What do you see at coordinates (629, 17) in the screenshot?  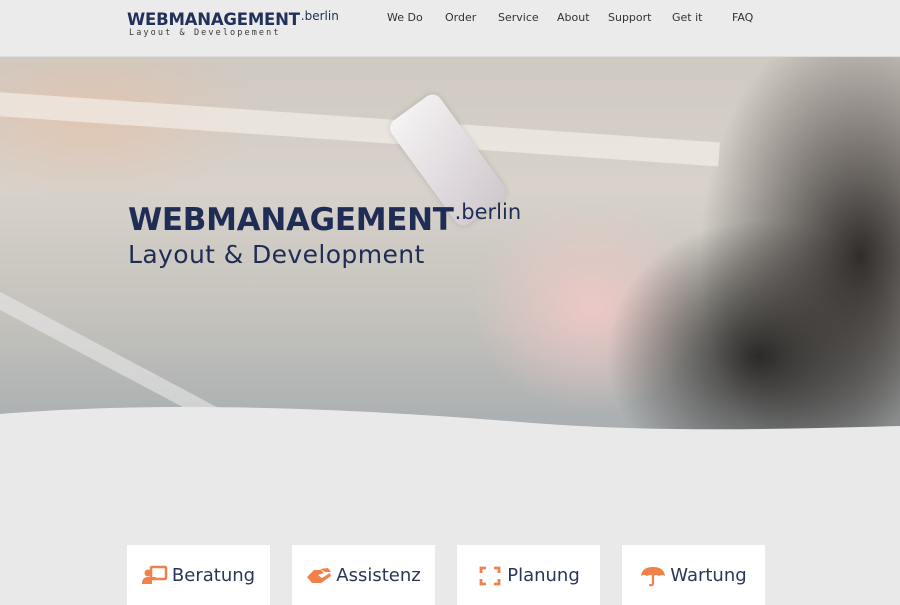 I see `nav-item-support: Support` at bounding box center [629, 17].